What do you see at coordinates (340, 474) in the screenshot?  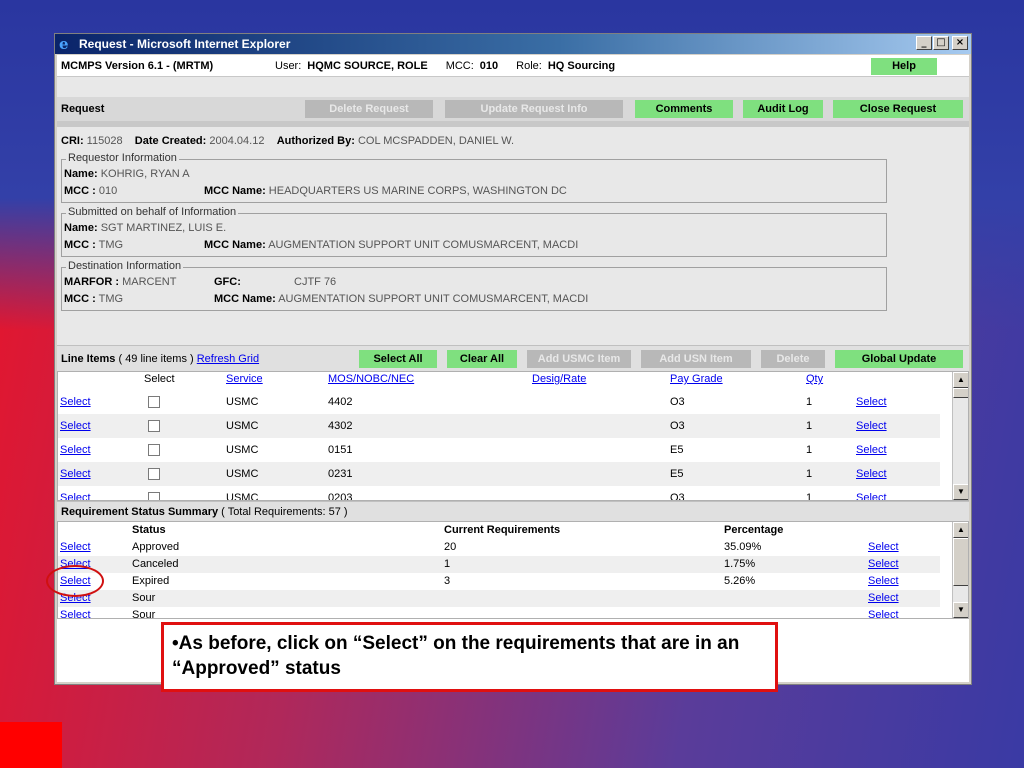 I see `row-mos: 0231` at bounding box center [340, 474].